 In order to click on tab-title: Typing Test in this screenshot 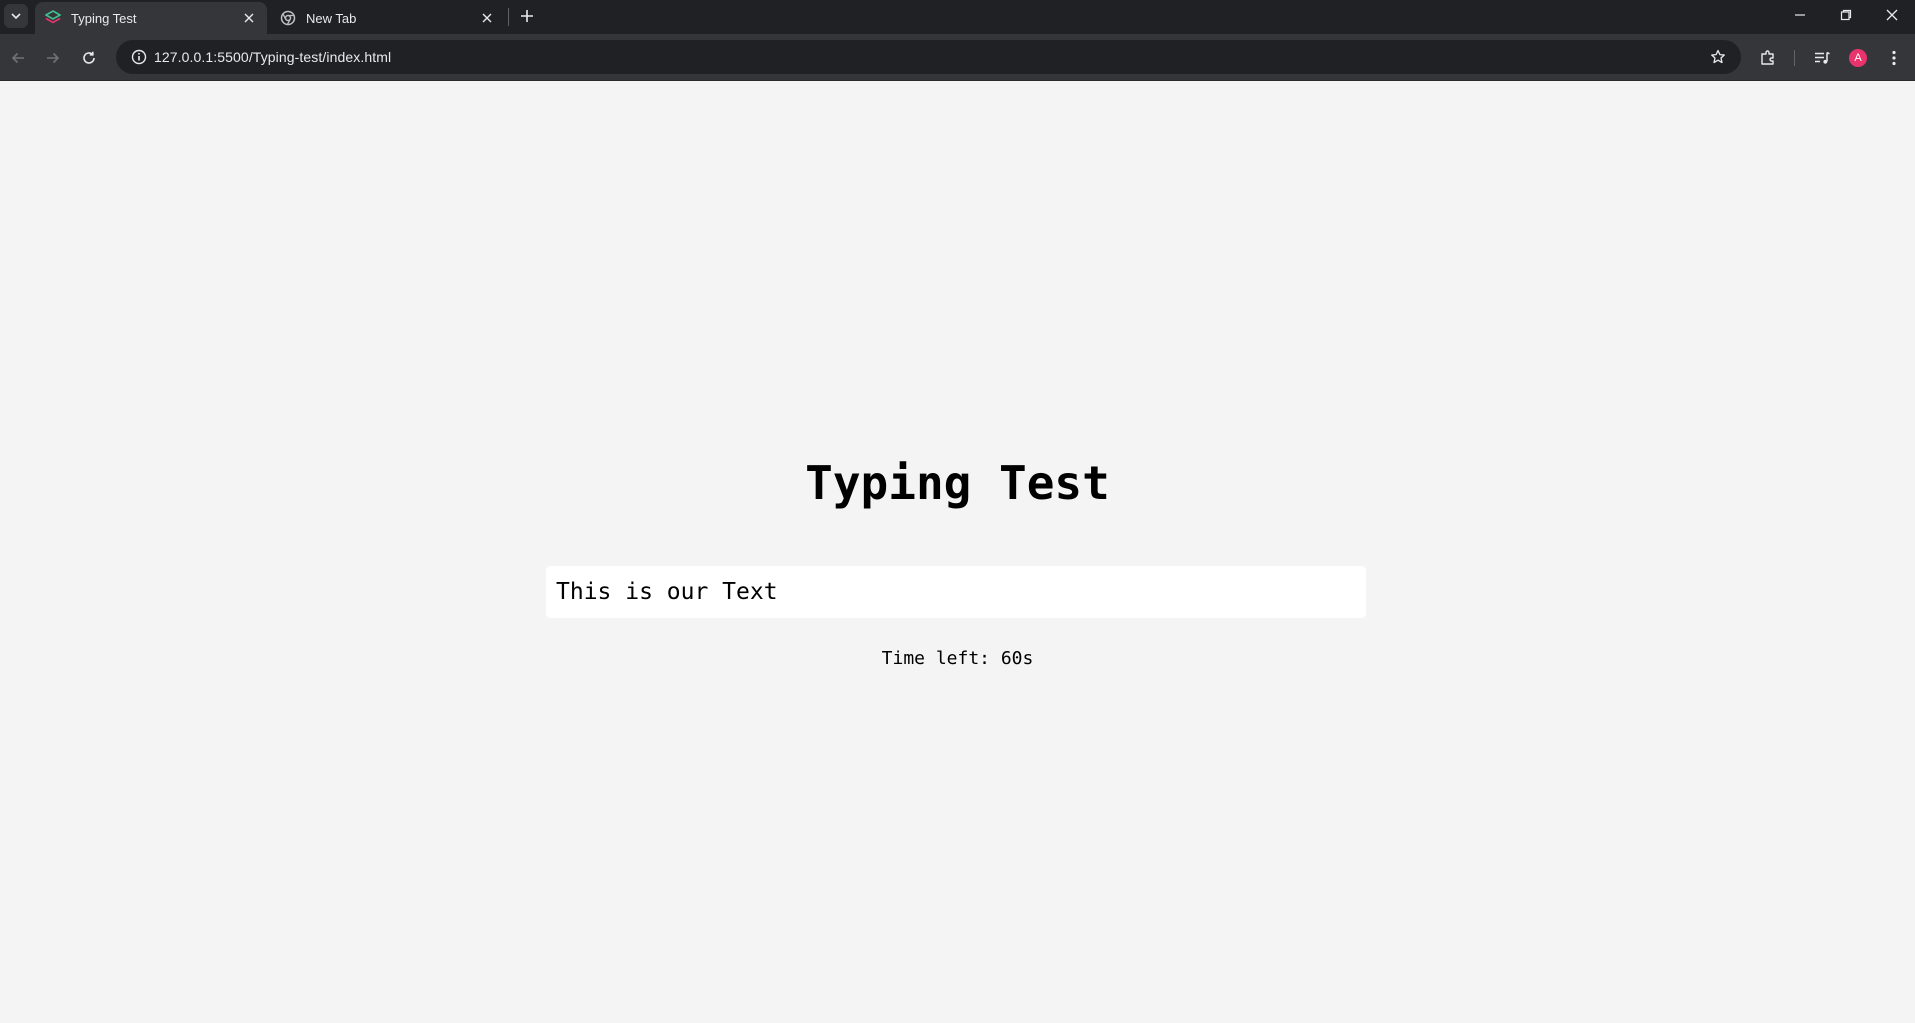, I will do `click(104, 18)`.